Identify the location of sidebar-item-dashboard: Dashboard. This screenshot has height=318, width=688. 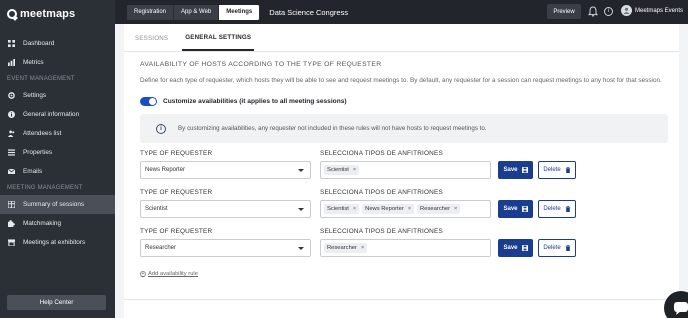
(57, 43).